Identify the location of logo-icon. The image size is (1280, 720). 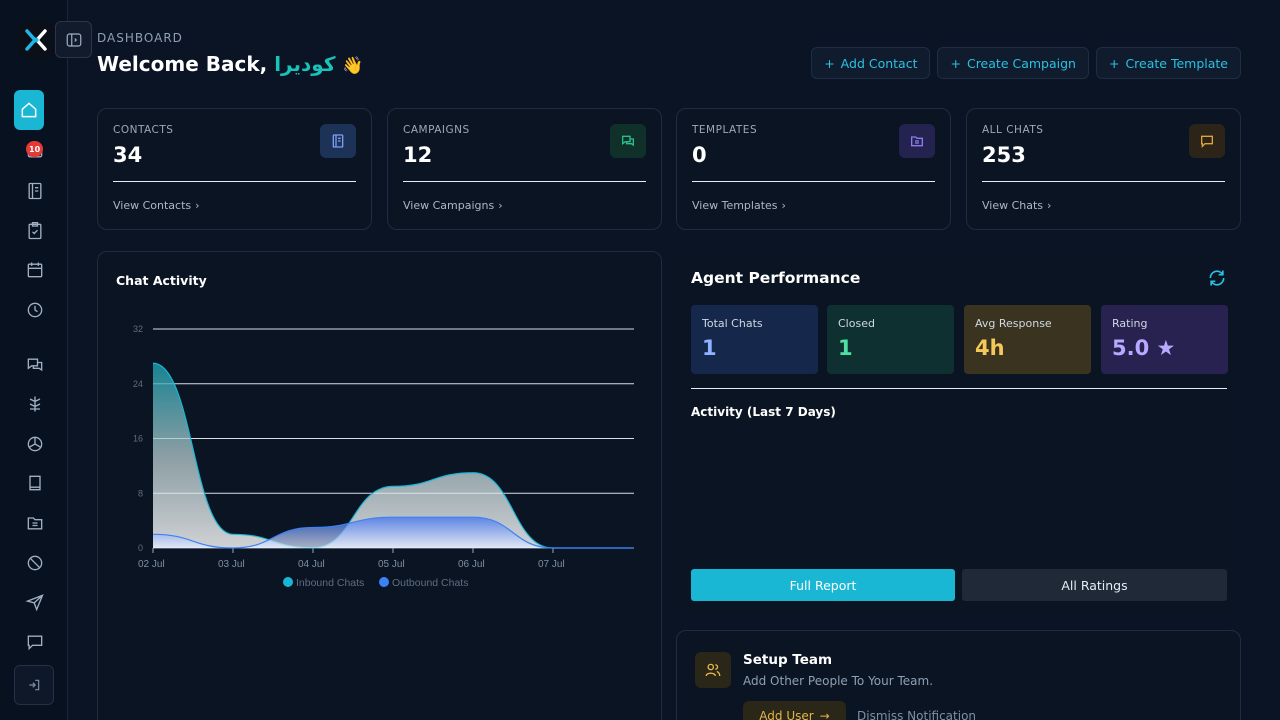
(36, 40).